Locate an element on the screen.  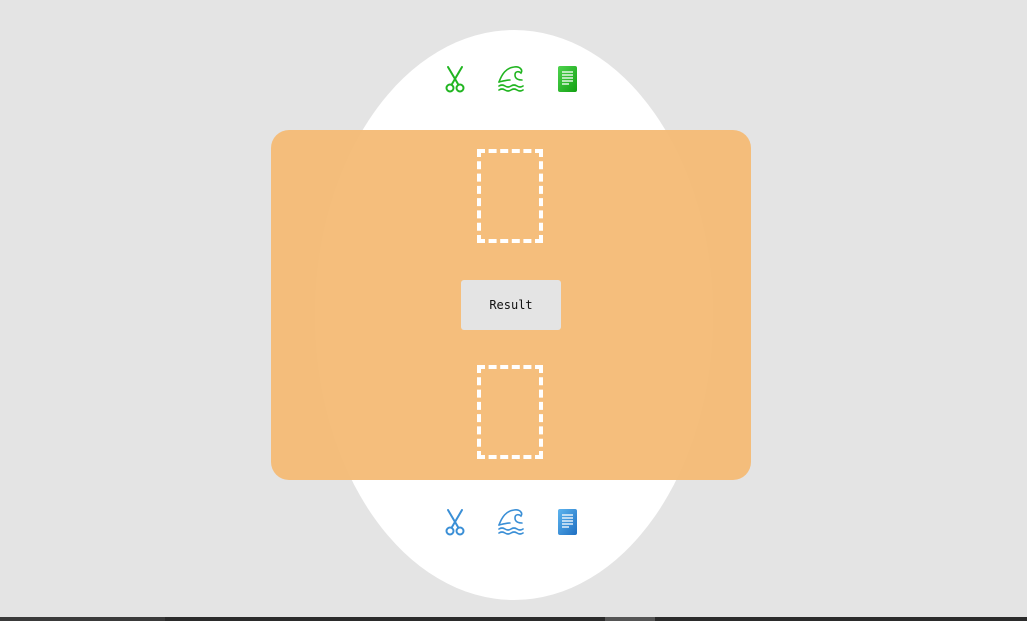
taskbar-strip is located at coordinates (513, 619).